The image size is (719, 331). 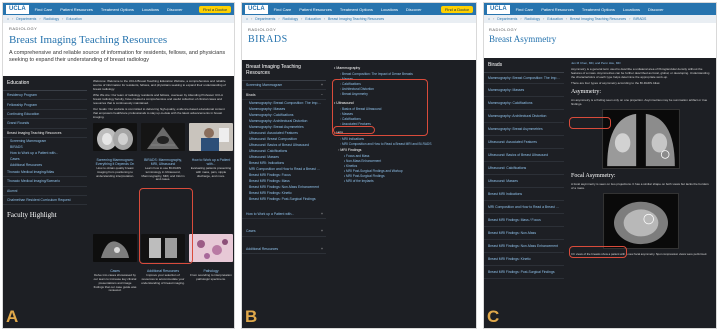 What do you see at coordinates (524, 259) in the screenshot?
I see `sidebar-item: Breast MRI Findings: Kinetic` at bounding box center [524, 259].